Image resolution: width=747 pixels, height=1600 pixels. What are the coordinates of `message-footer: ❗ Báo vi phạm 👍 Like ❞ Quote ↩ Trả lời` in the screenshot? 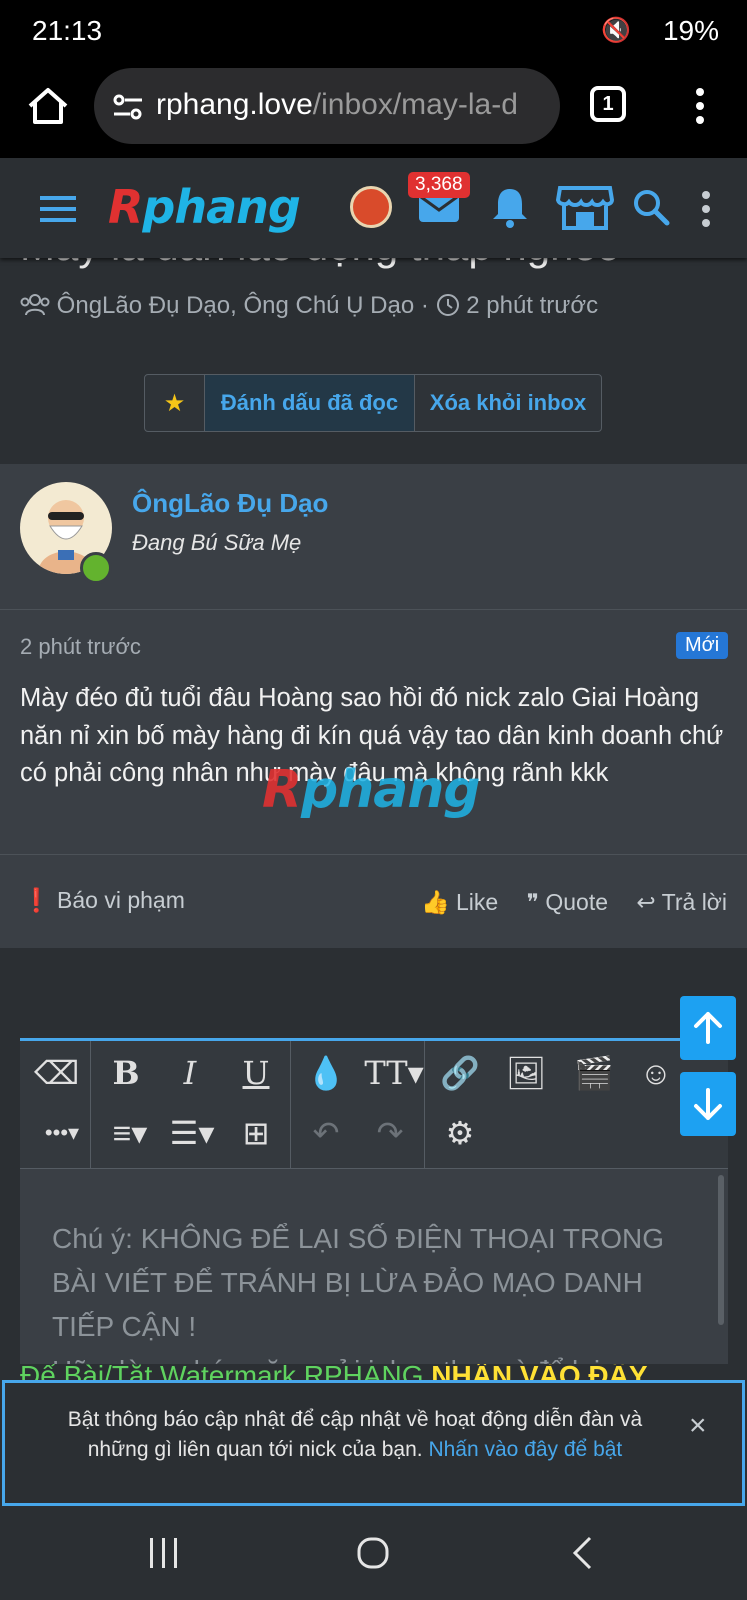 It's located at (373, 901).